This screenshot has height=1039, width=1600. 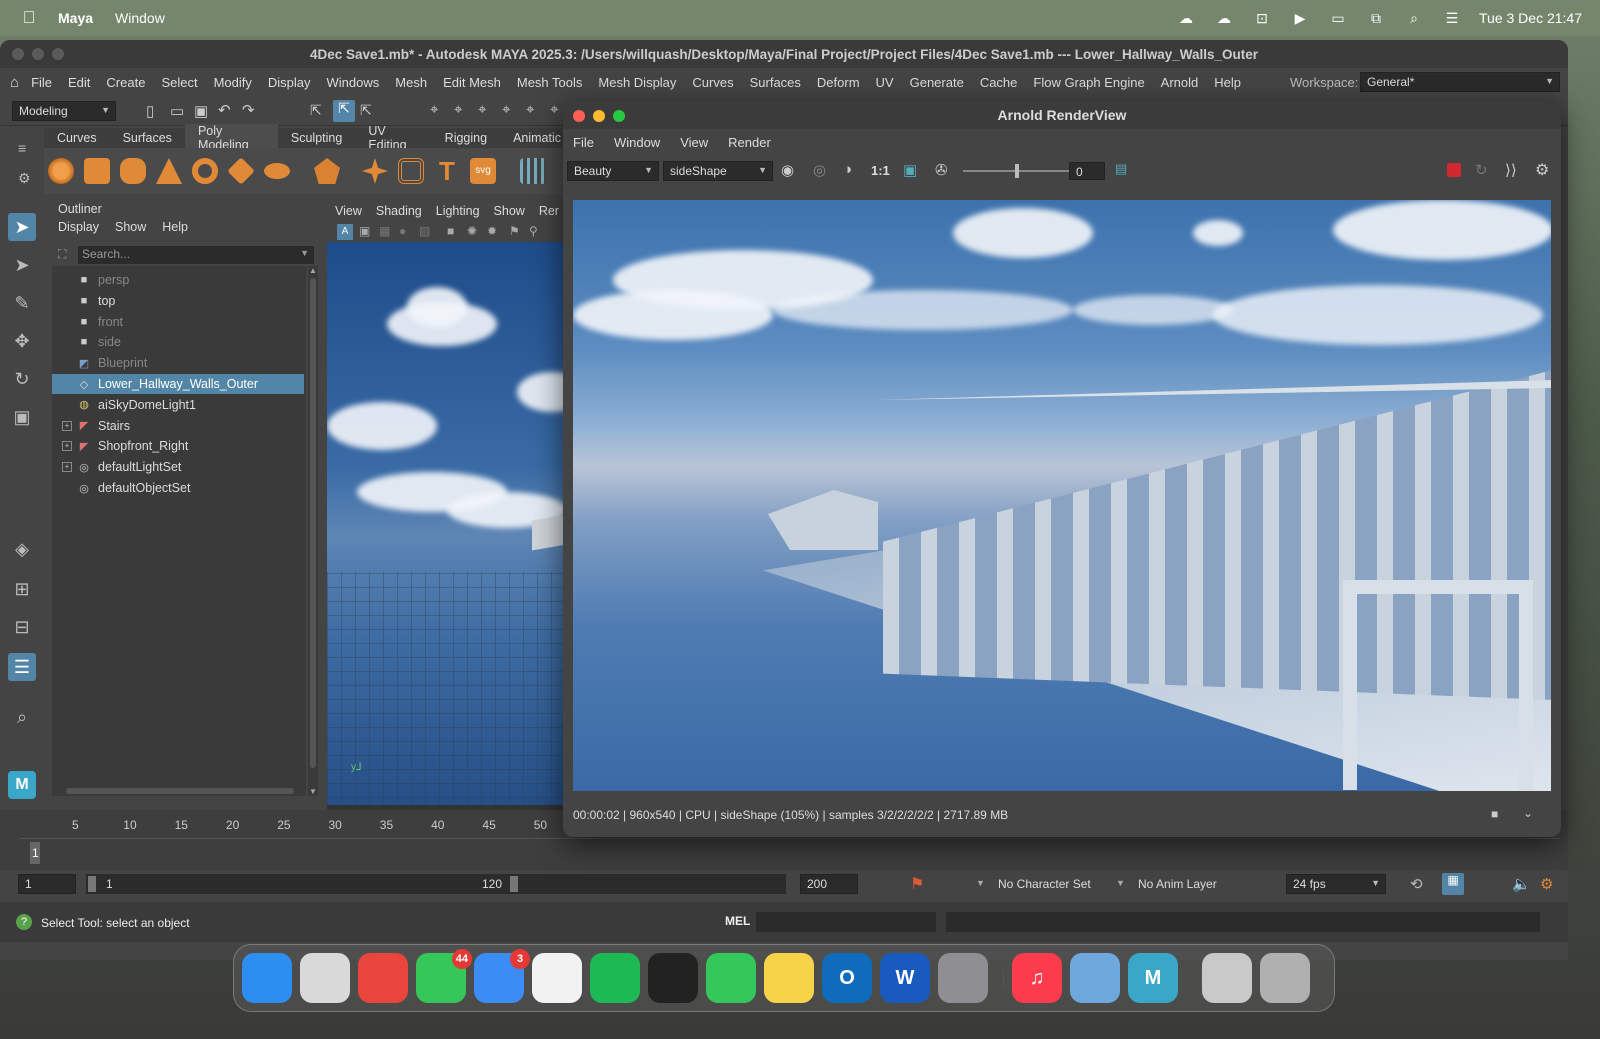 I want to click on snap-surface-icon: ⌖, so click(x=530, y=109).